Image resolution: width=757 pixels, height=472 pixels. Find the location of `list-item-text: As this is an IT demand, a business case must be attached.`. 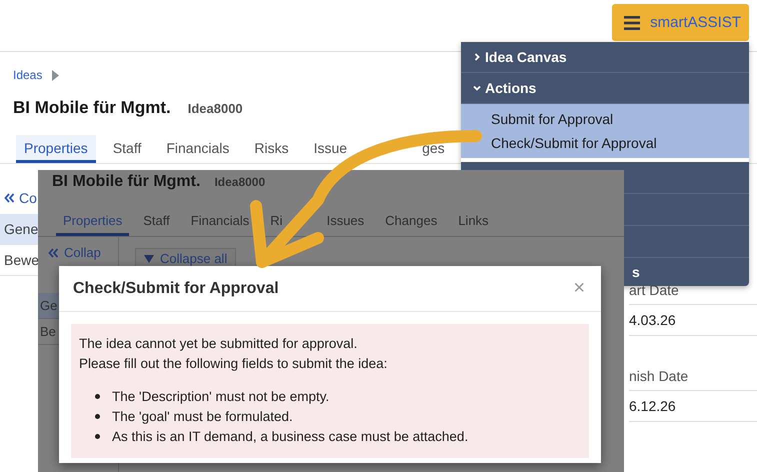

list-item-text: As this is an IT demand, a business case must be attached. is located at coordinates (290, 436).